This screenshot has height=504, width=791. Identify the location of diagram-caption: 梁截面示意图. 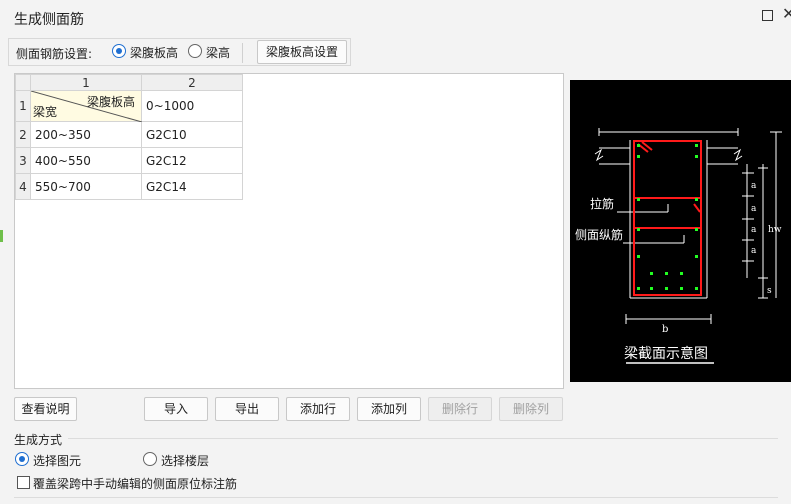
(666, 353).